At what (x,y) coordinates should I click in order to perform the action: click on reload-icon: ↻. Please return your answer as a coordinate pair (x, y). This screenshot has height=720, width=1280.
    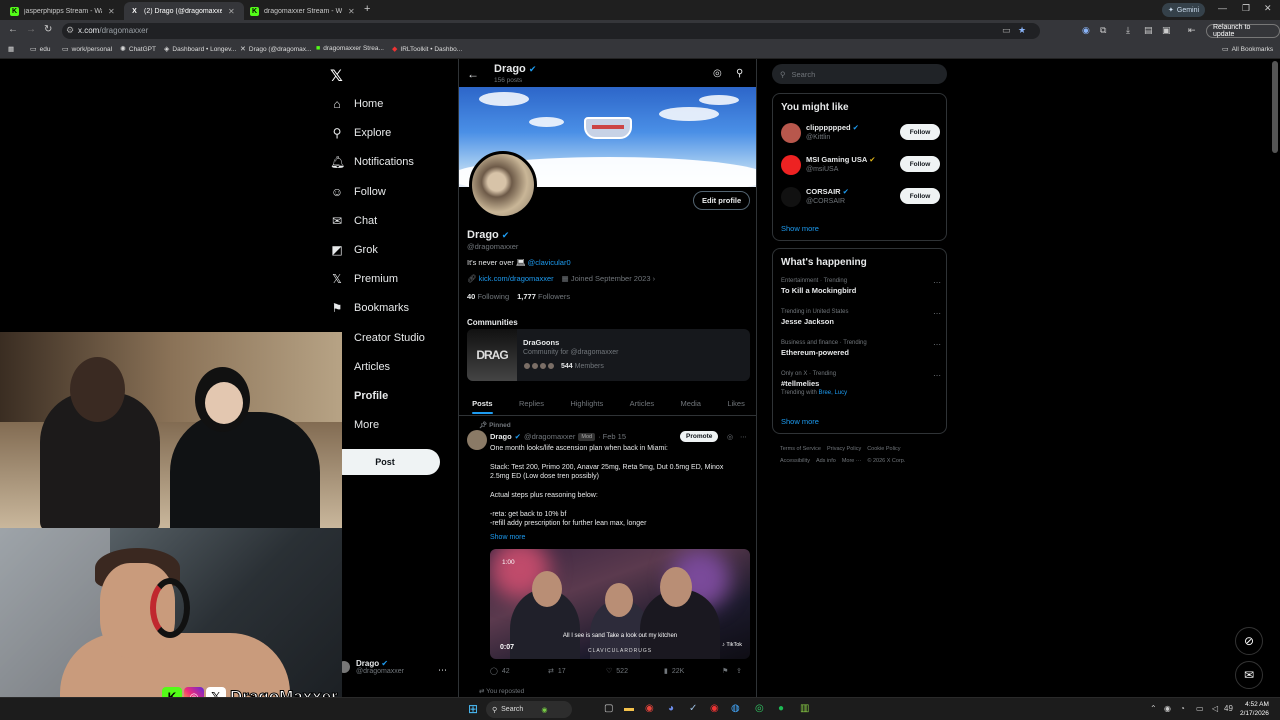
    Looking at the image, I should click on (48, 29).